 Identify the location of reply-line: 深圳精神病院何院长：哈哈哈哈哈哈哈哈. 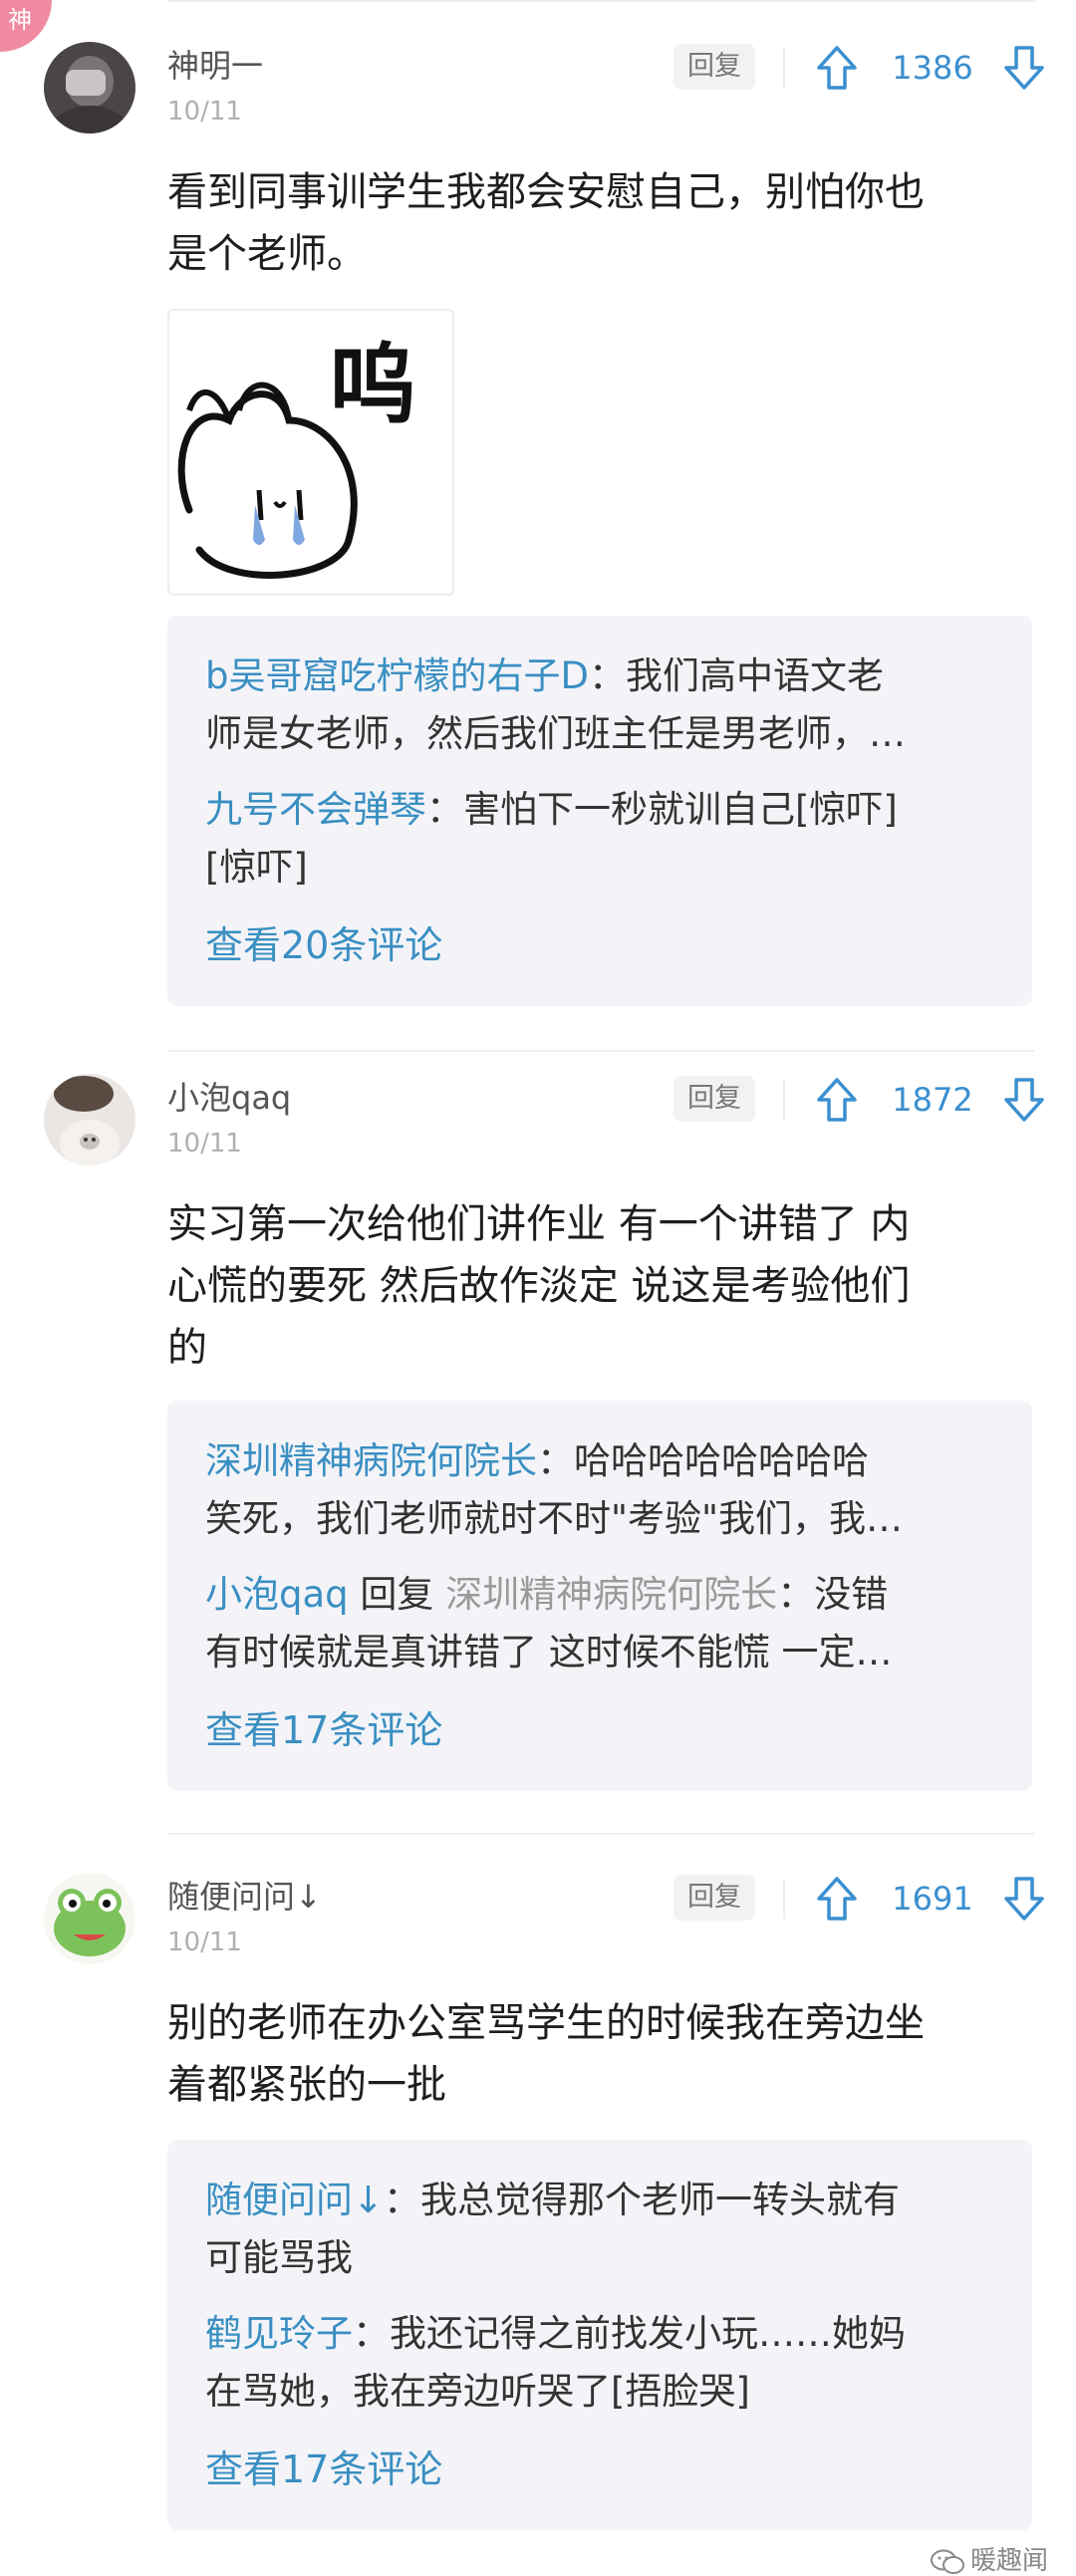
(603, 1461).